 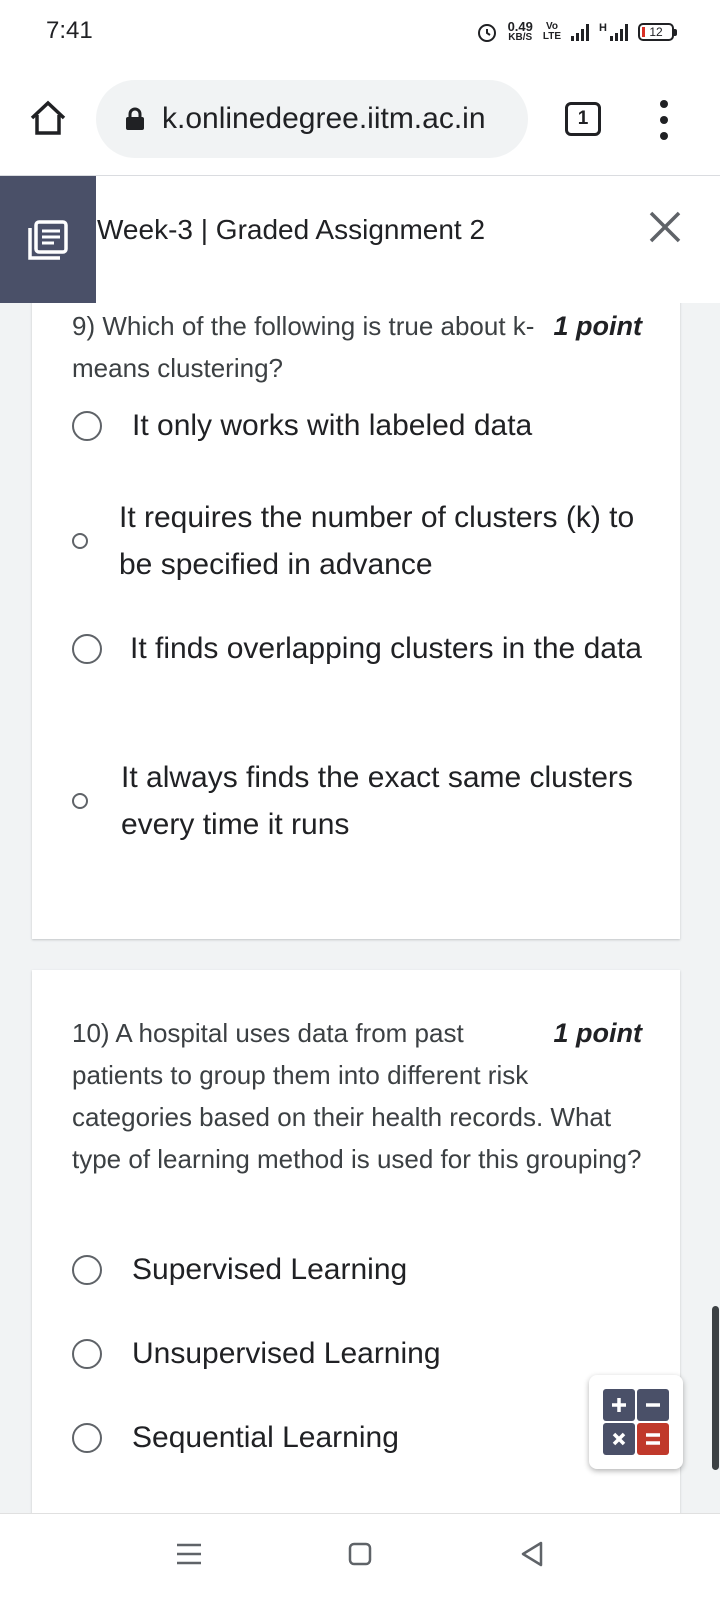 What do you see at coordinates (583, 119) in the screenshot?
I see `tab-switcher-button: 1` at bounding box center [583, 119].